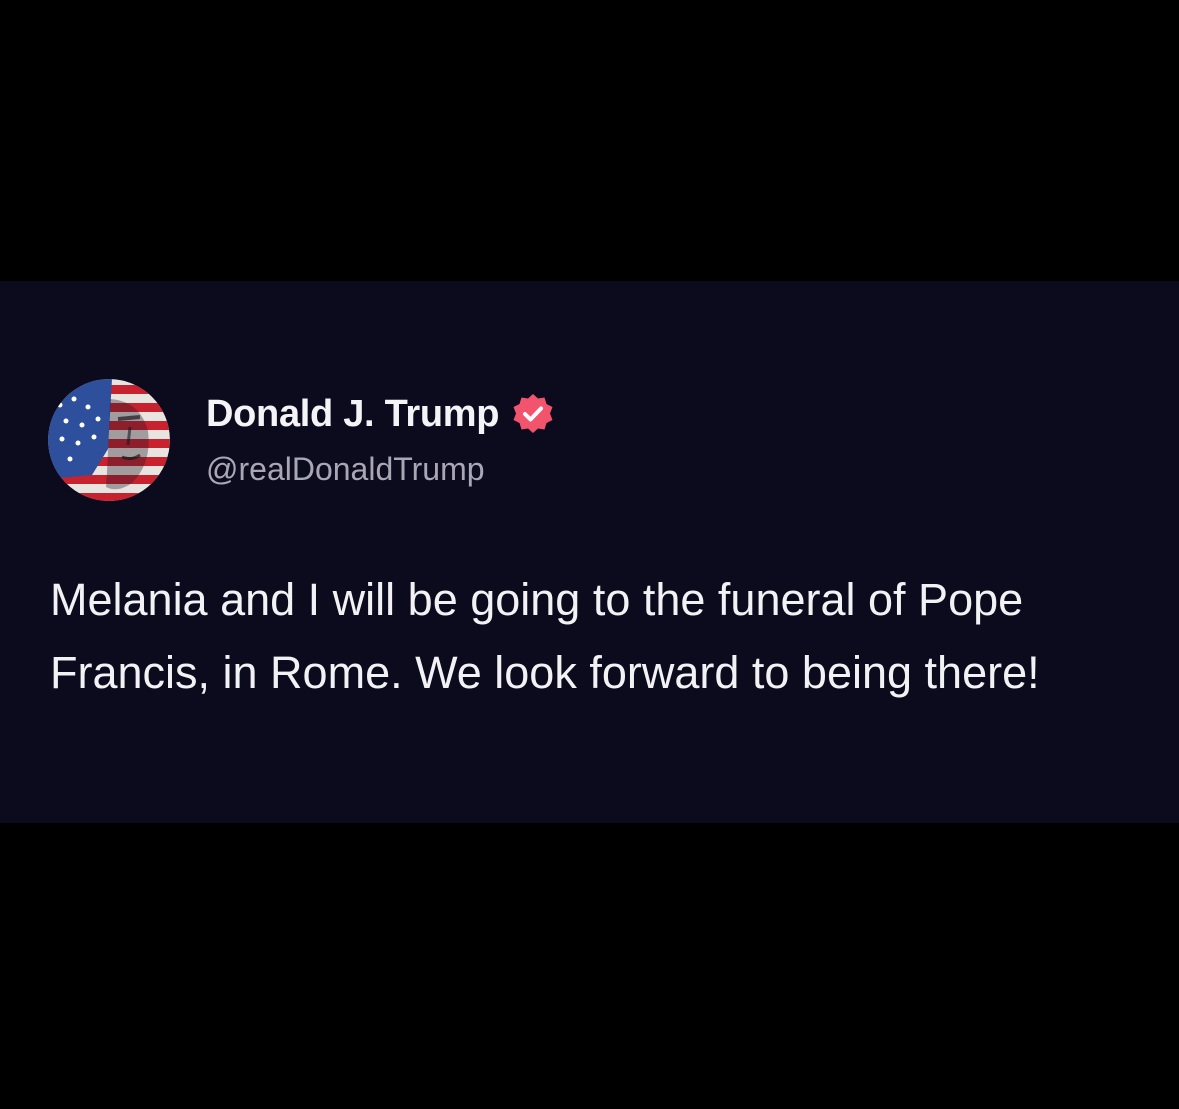 Image resolution: width=1179 pixels, height=1109 pixels. What do you see at coordinates (380, 469) in the screenshot?
I see `author-handle: @realDonaldTrump` at bounding box center [380, 469].